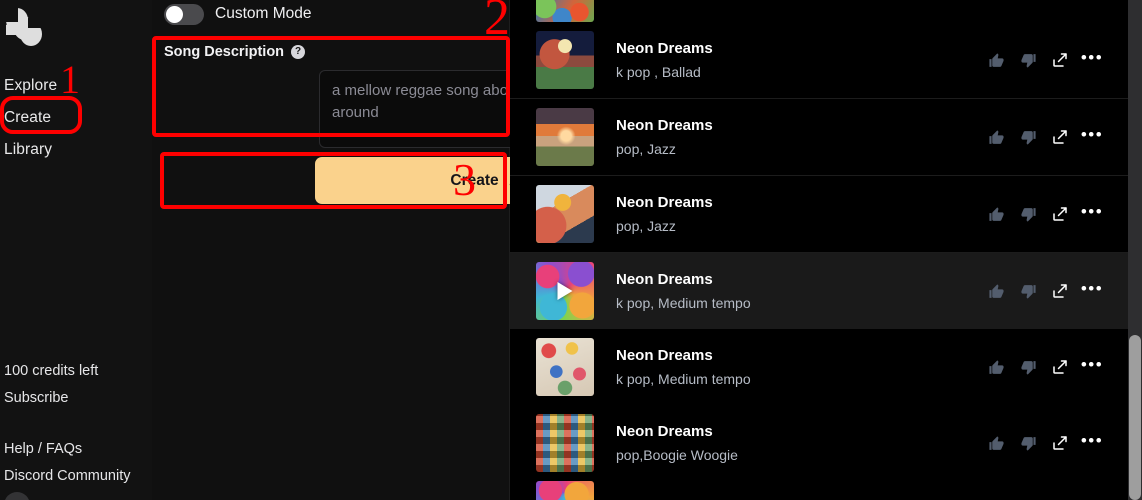 The image size is (1142, 500). I want to click on discord-community-link: Discord Community, so click(76, 476).